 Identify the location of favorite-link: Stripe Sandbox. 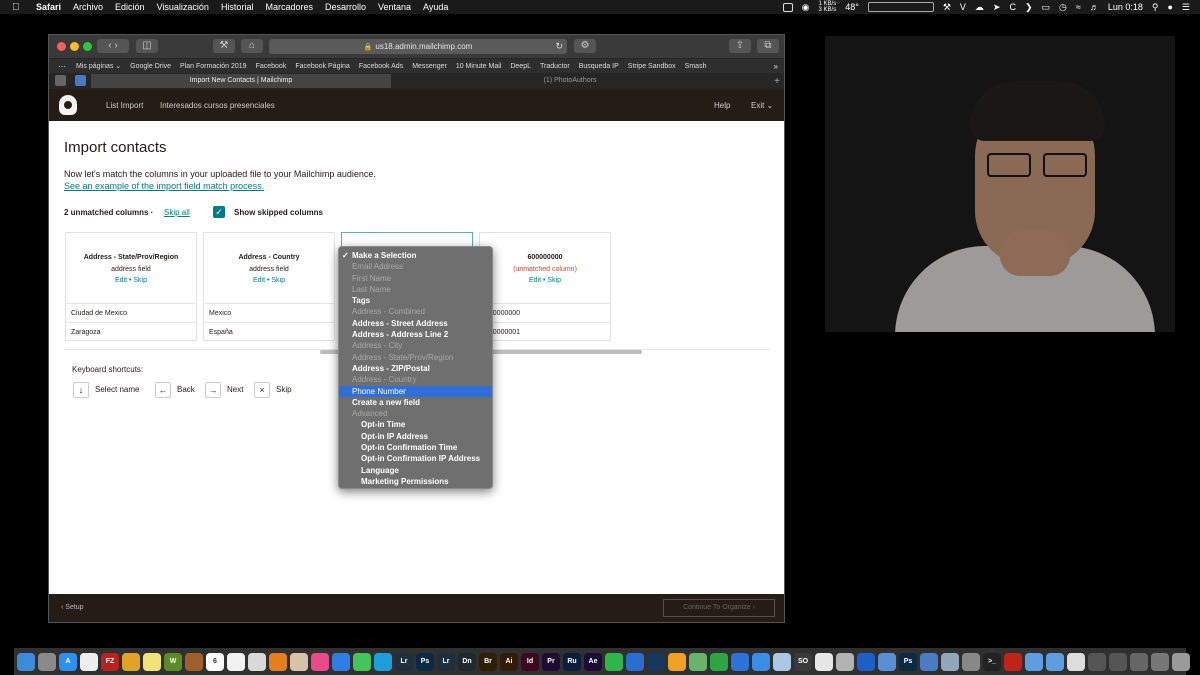
(652, 66).